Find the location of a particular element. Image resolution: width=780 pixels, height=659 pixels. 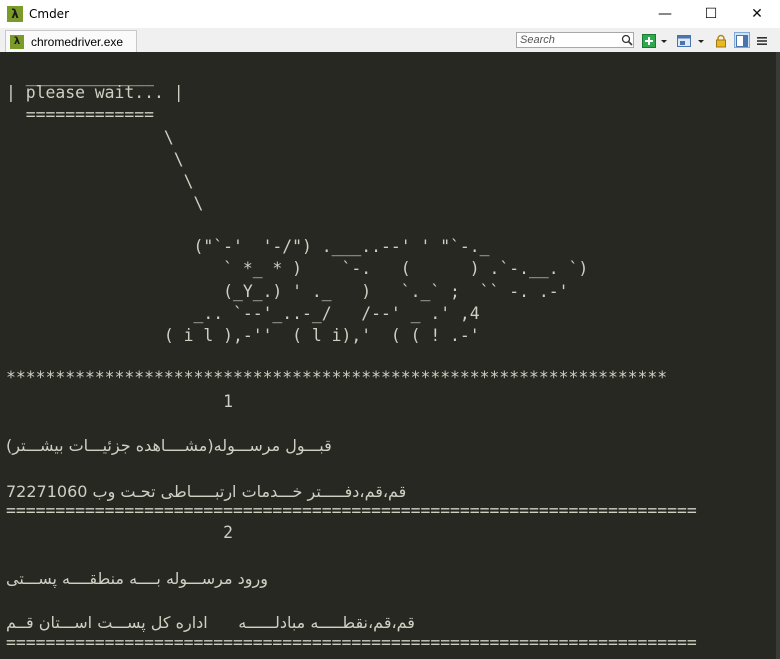

console-line: | please wait... | is located at coordinates (95, 92).